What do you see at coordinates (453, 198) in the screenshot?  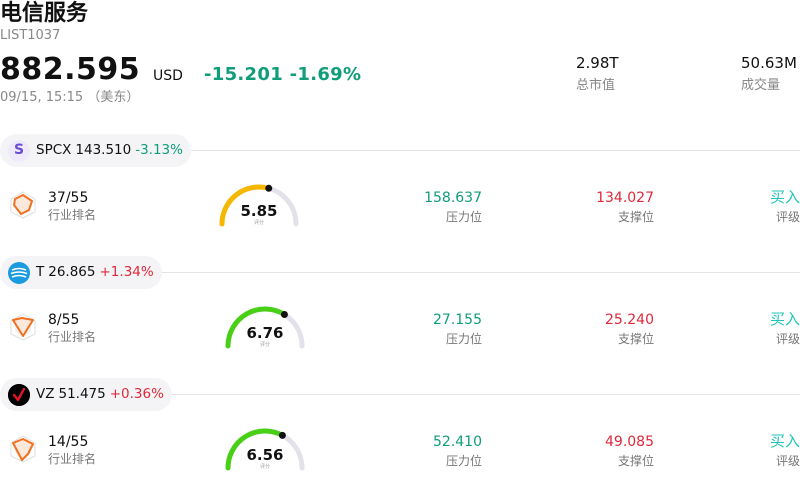 I see `resistance-value: 158.637` at bounding box center [453, 198].